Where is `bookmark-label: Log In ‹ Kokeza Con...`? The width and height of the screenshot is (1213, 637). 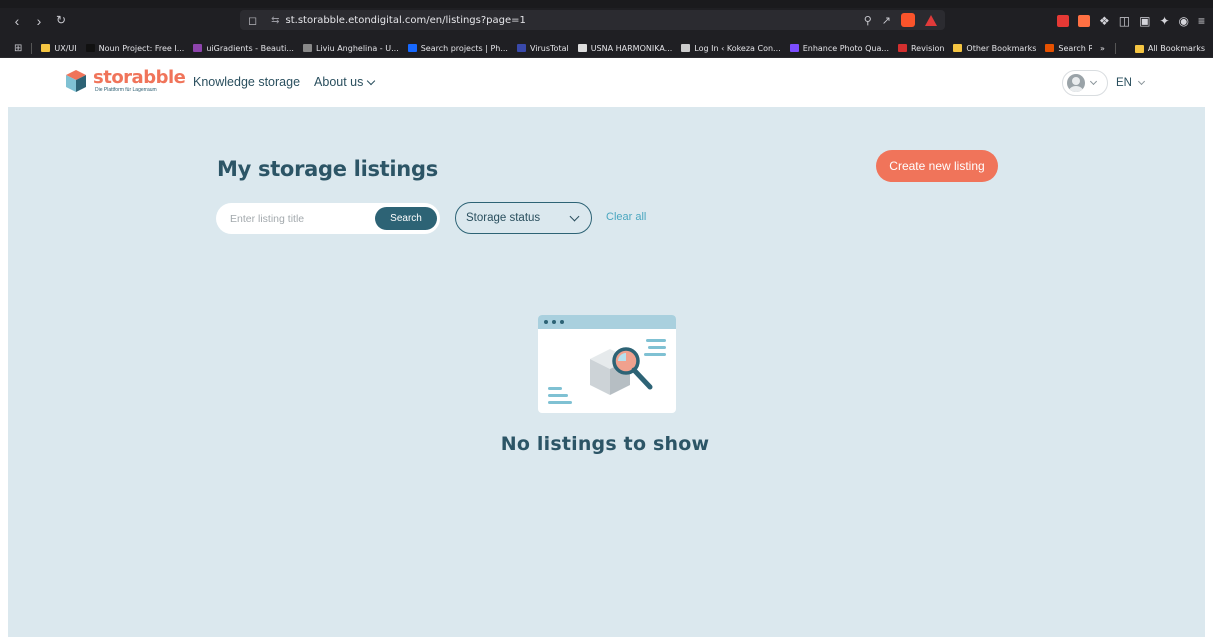
bookmark-label: Log In ‹ Kokeza Con... is located at coordinates (737, 48).